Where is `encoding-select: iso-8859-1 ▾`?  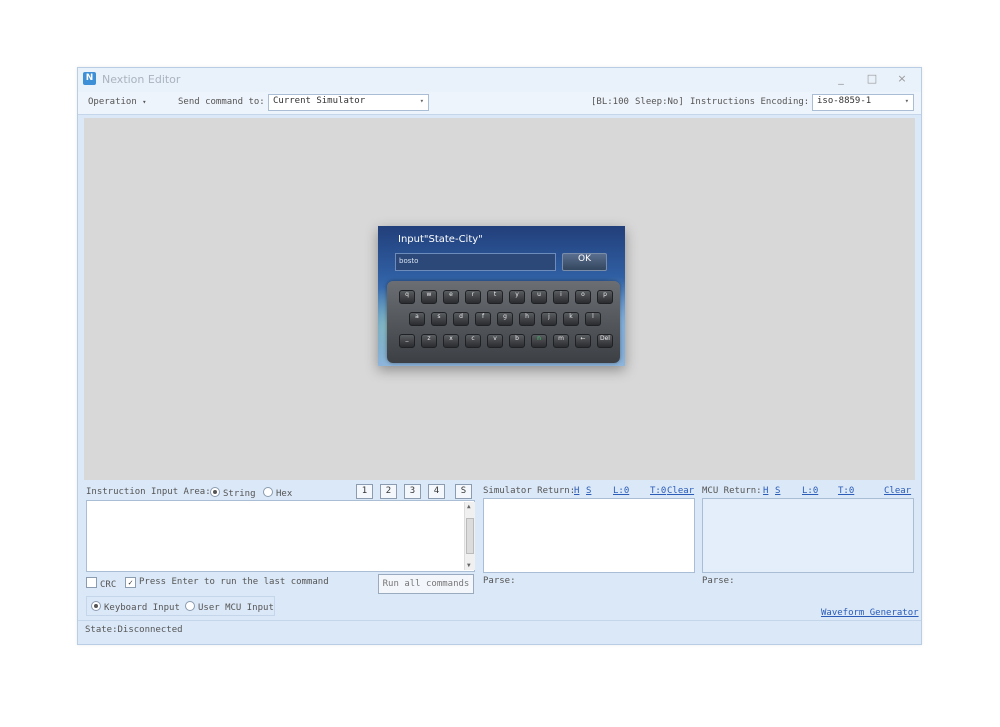 encoding-select: iso-8859-1 ▾ is located at coordinates (863, 102).